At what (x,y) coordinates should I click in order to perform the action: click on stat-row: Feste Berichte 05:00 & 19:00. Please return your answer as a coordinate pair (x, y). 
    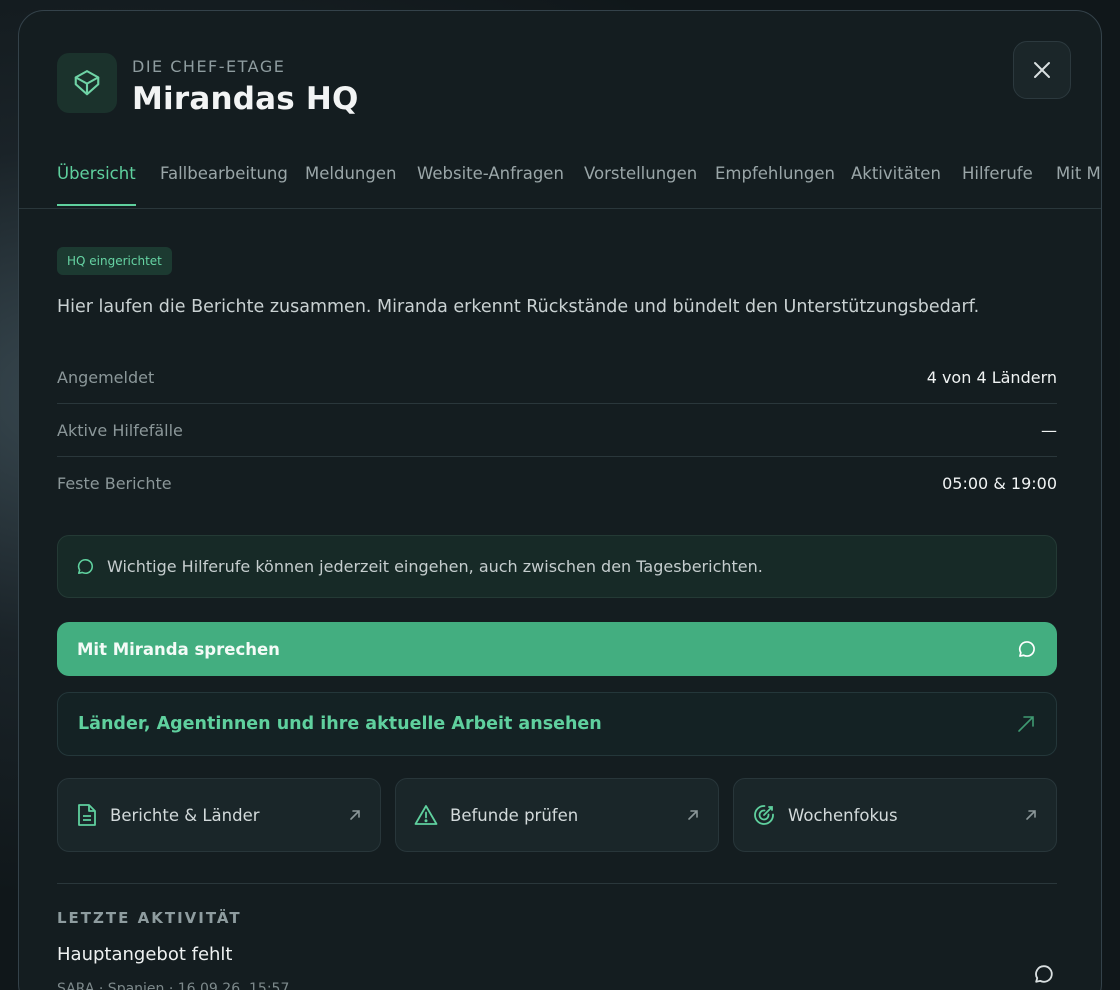
    Looking at the image, I should click on (557, 483).